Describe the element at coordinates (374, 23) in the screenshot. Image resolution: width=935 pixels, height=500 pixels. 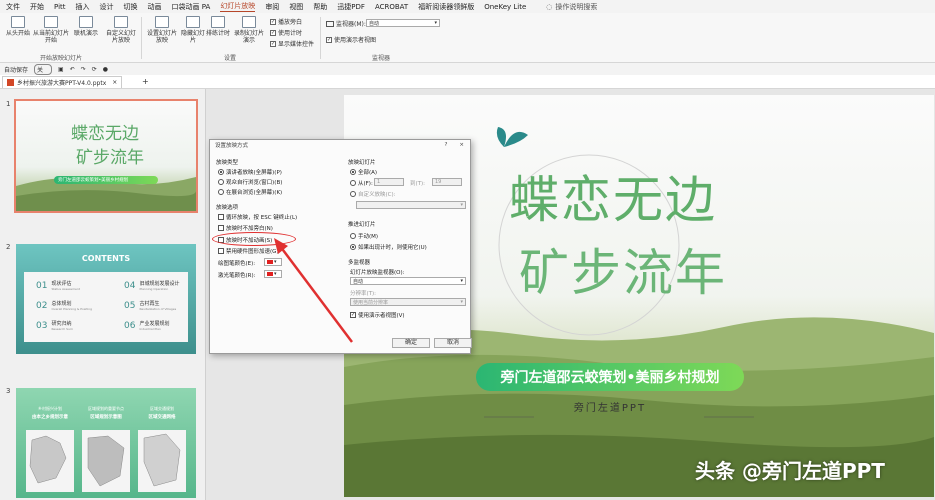
I see `monitor-value: 自动` at that location.